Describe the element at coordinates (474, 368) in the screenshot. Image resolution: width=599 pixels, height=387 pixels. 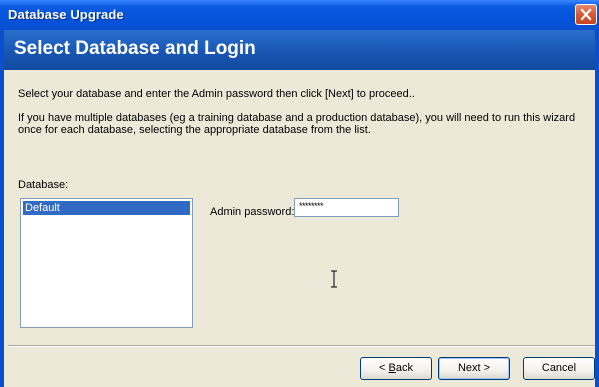
I see `next-button: Next >` at that location.